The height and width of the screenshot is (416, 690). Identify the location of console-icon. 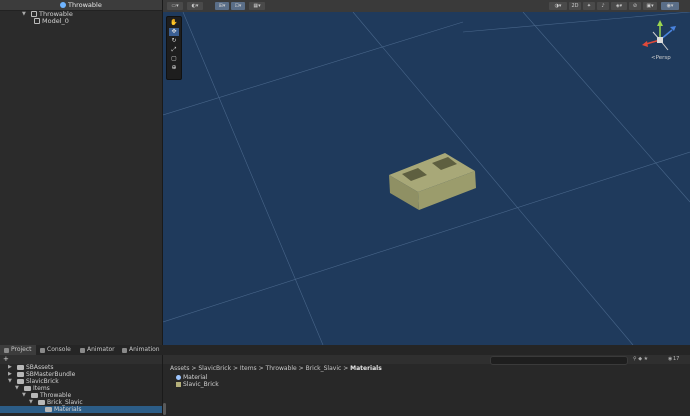
(42, 350).